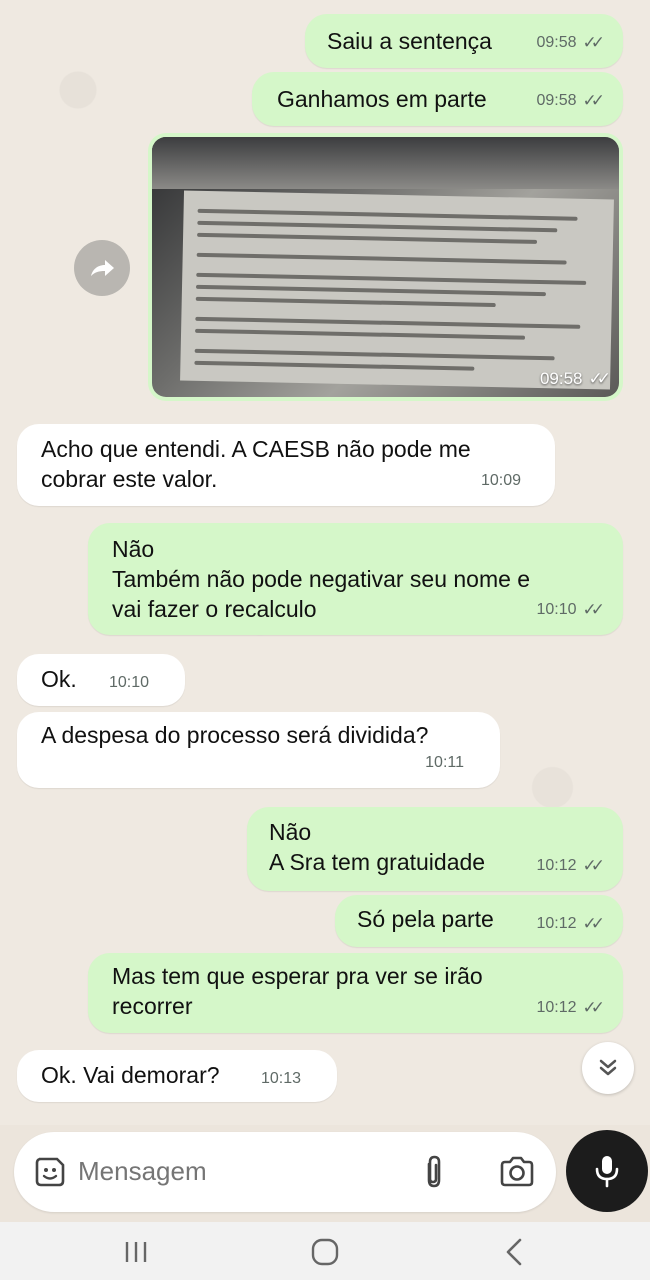 The height and width of the screenshot is (1280, 650). Describe the element at coordinates (435, 849) in the screenshot. I see `message-bubble-outgoing: Não A Sra tem gratuidade 10:12 ✓✓` at that location.